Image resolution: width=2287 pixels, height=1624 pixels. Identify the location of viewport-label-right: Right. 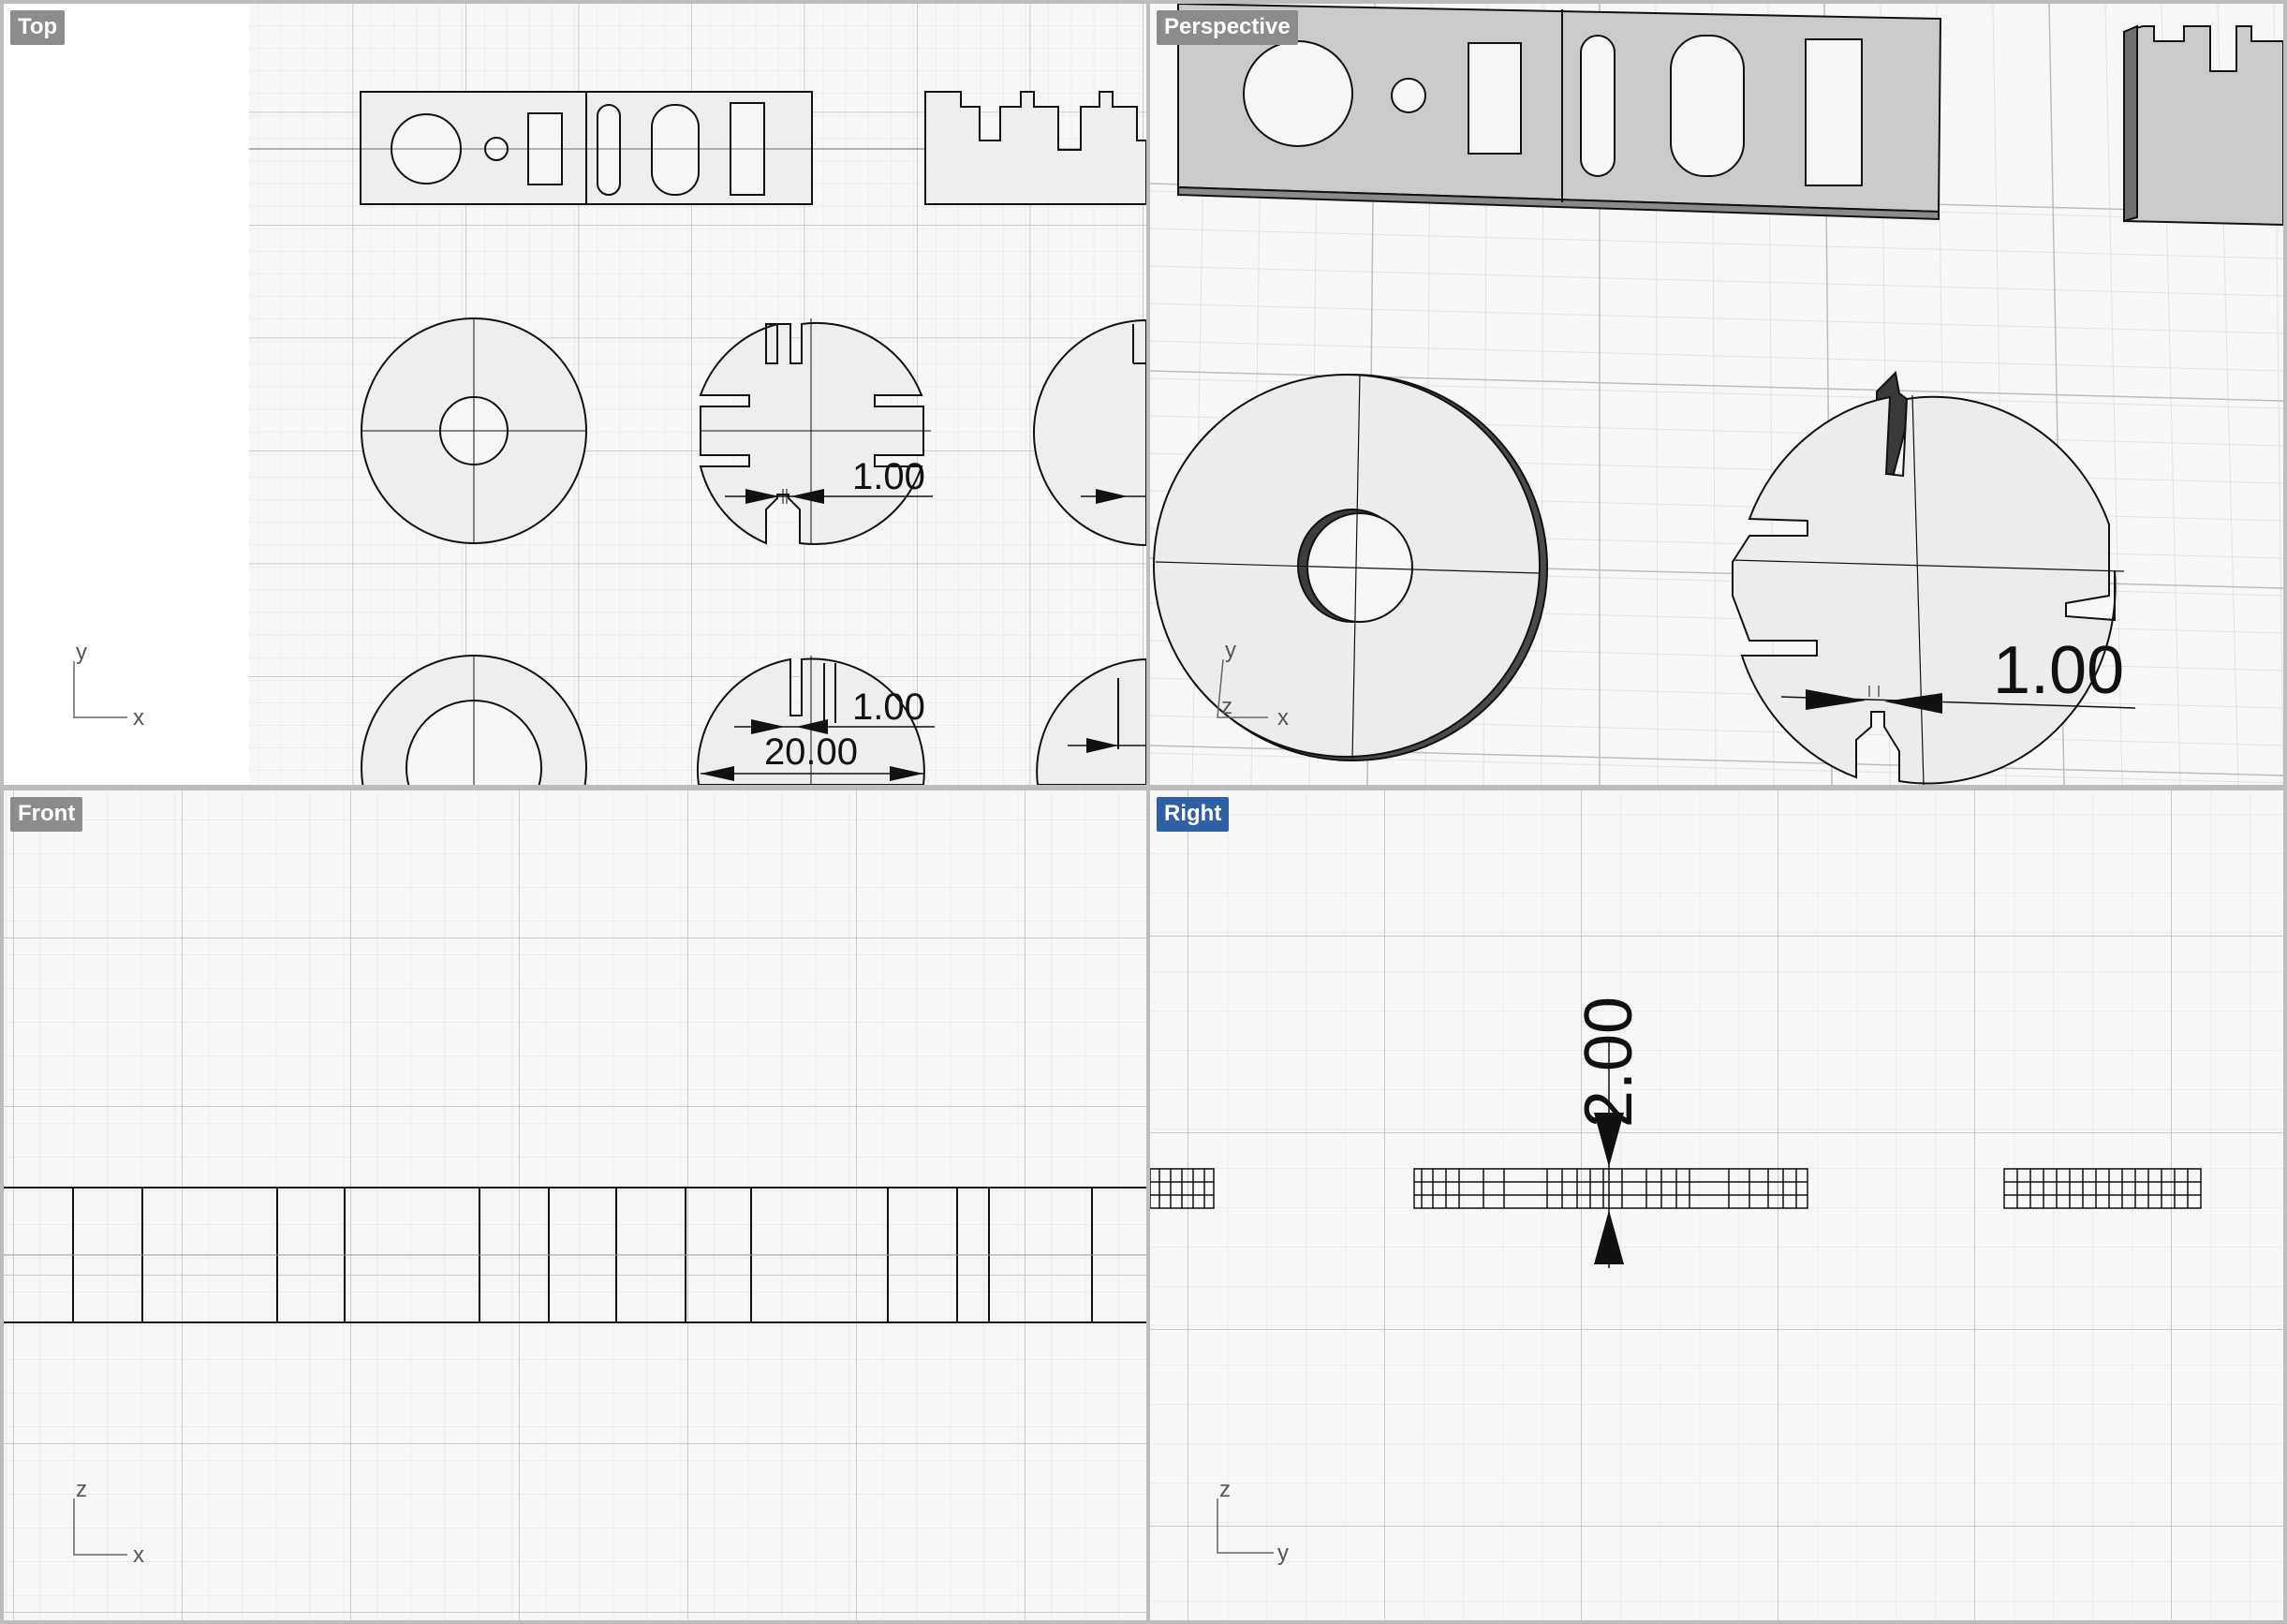
(1193, 814).